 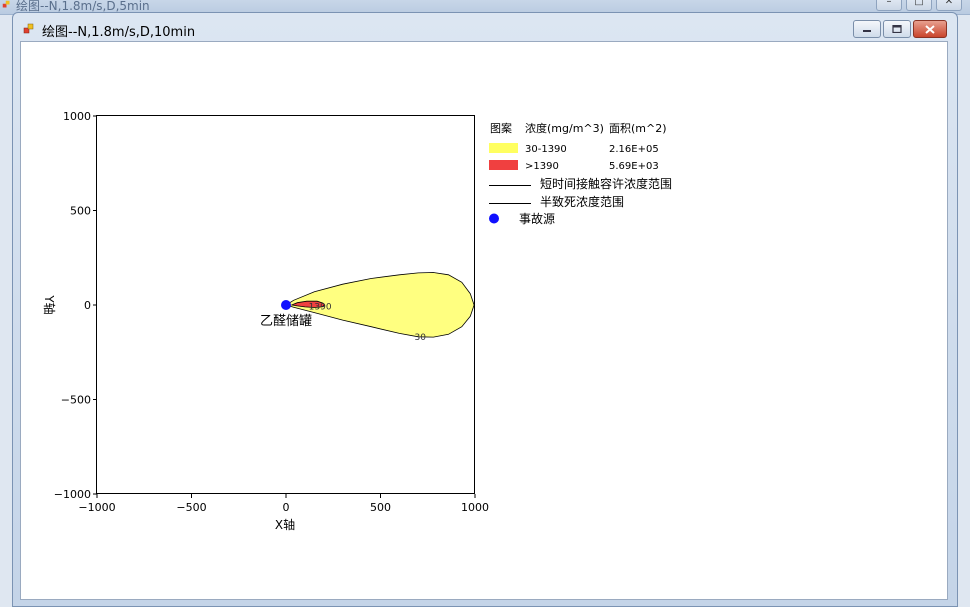 I want to click on y-tick-label: 500, so click(x=80, y=211).